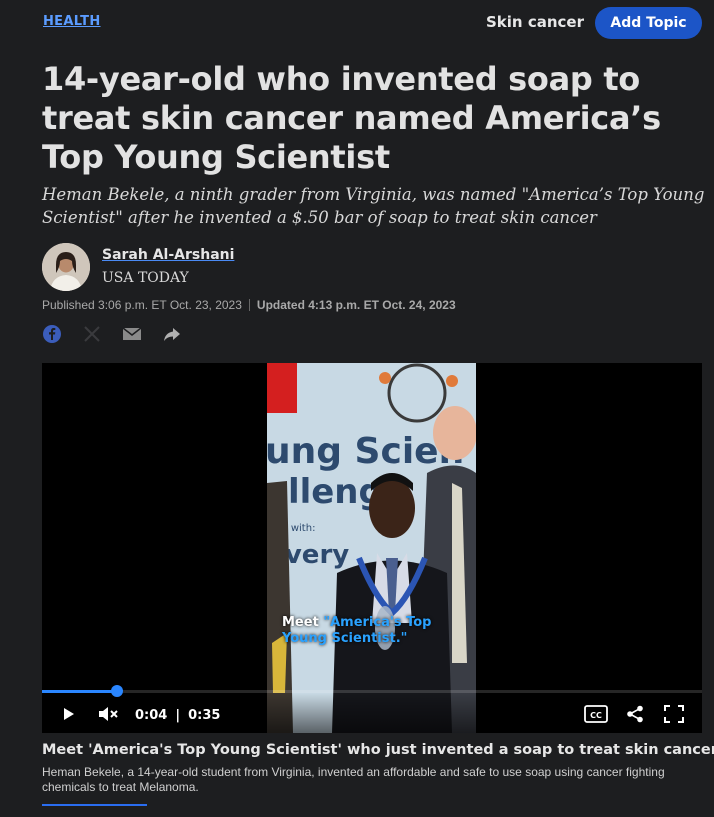 The image size is (714, 817). Describe the element at coordinates (372, 691) in the screenshot. I see `progress-track` at that location.